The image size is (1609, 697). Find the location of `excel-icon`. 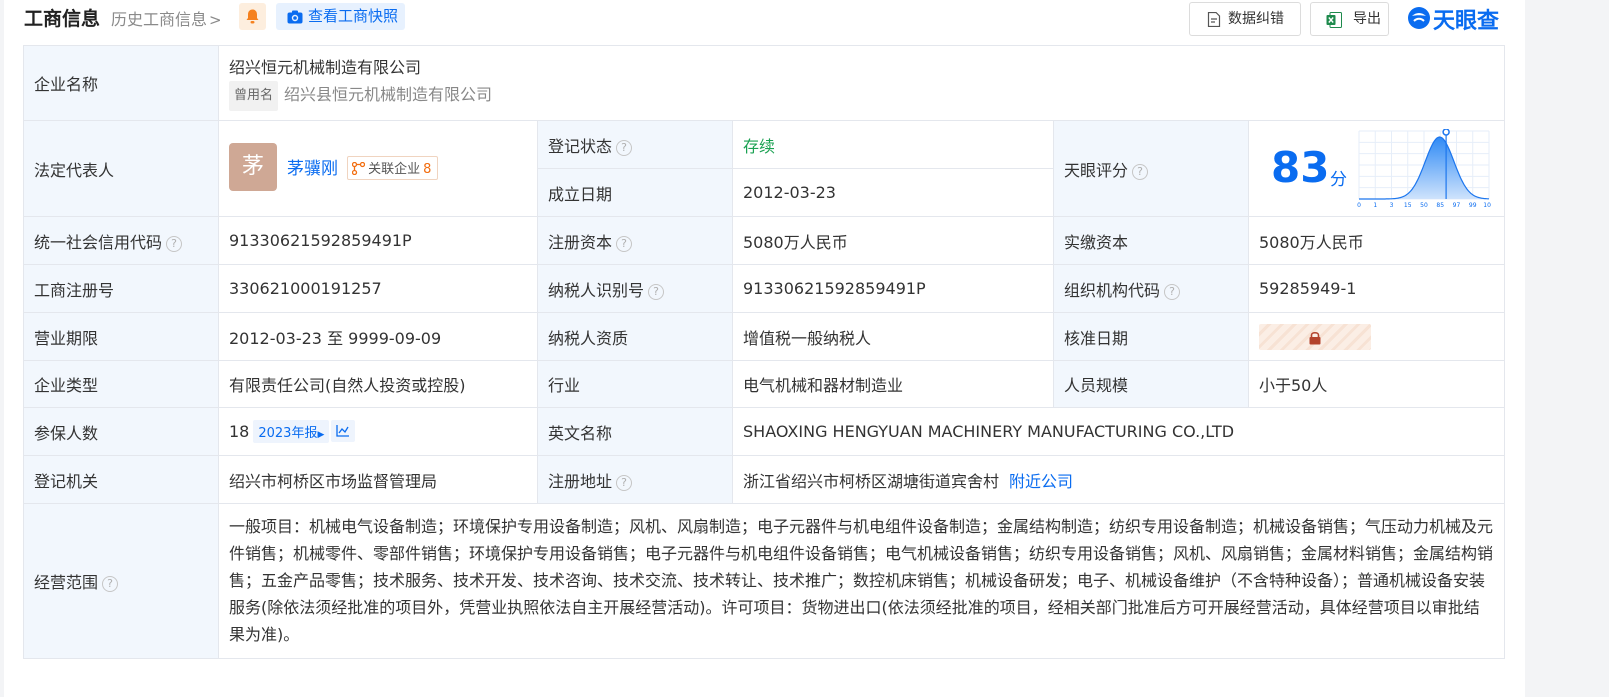

excel-icon is located at coordinates (1334, 20).